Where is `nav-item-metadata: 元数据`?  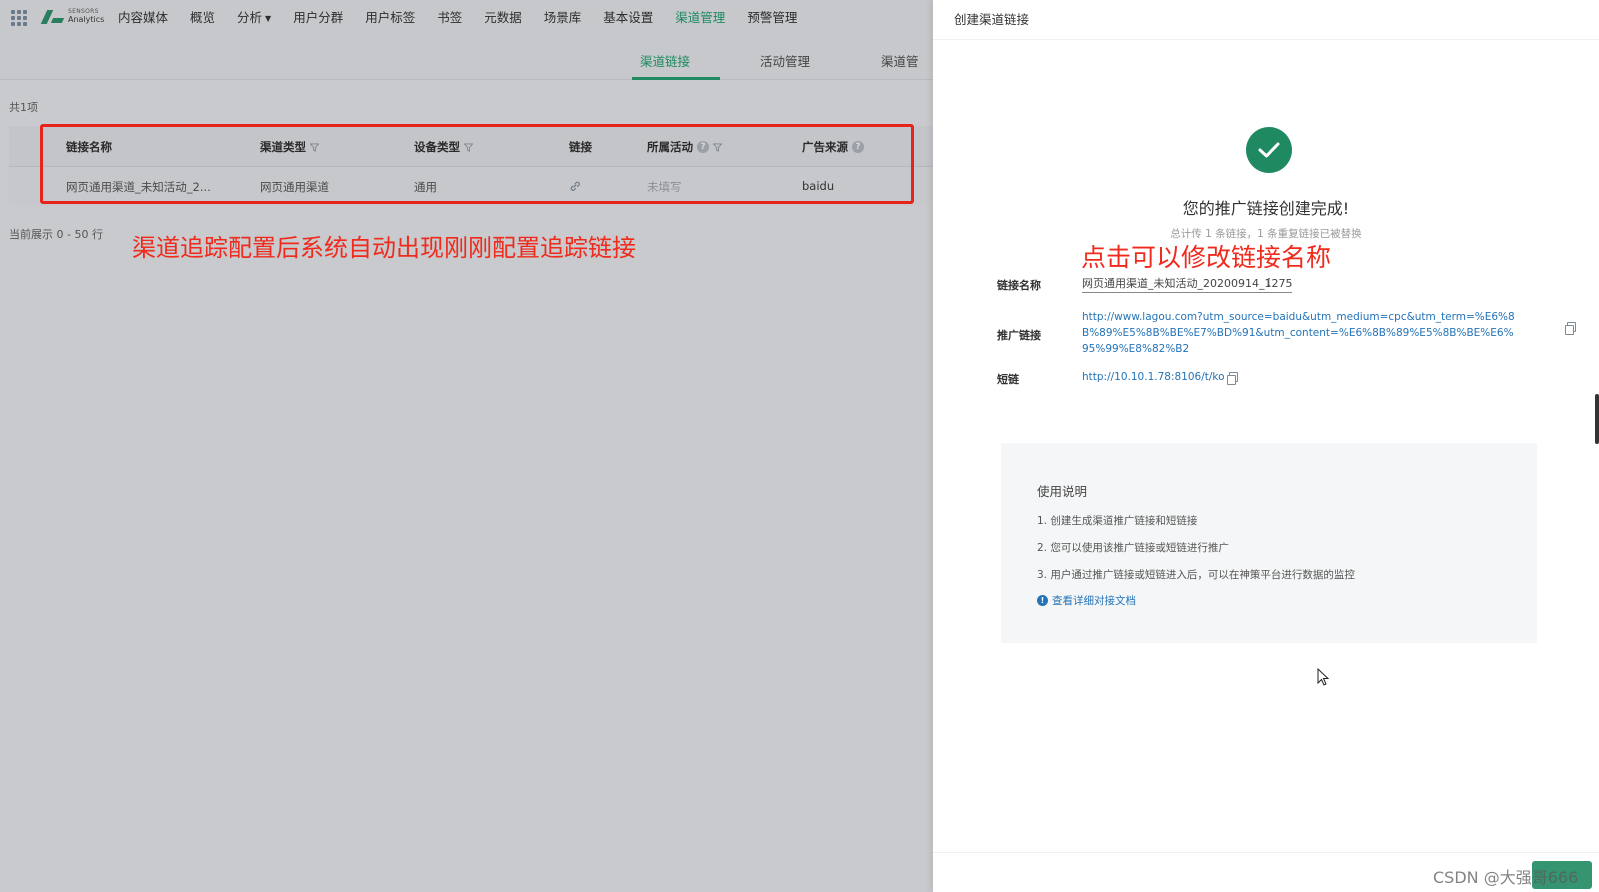
nav-item-metadata: 元数据 is located at coordinates (503, 16).